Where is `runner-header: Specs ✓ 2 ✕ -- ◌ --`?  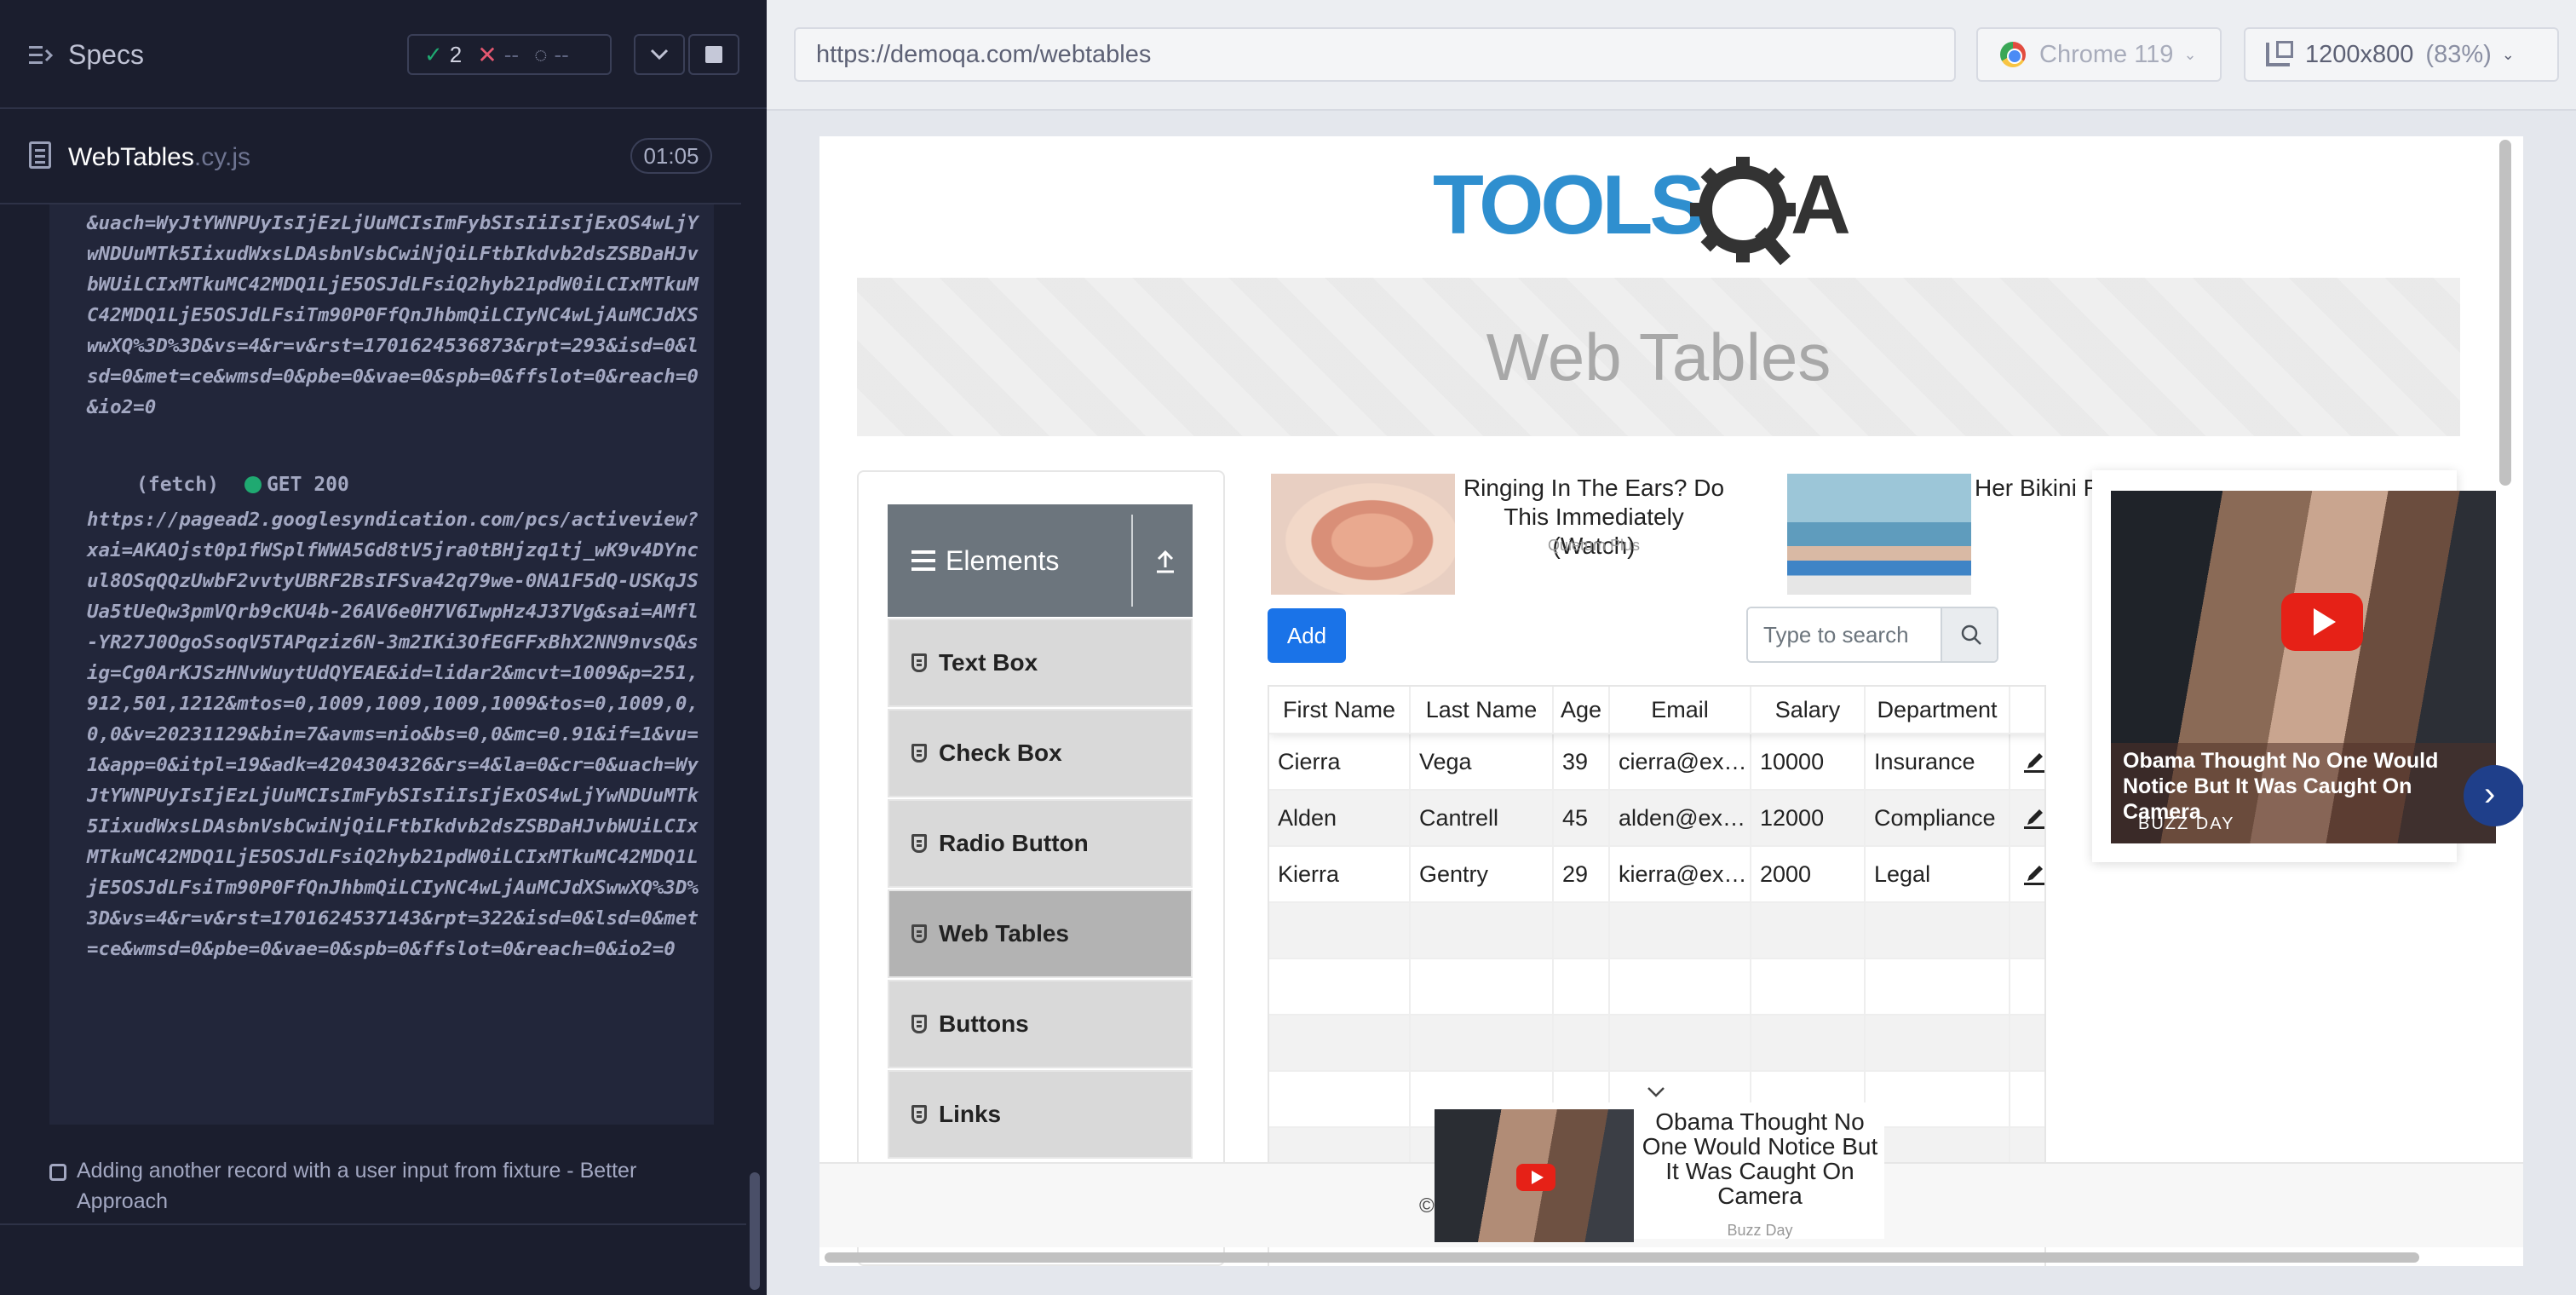
runner-header: Specs ✓ 2 ✕ -- ◌ -- is located at coordinates (383, 54).